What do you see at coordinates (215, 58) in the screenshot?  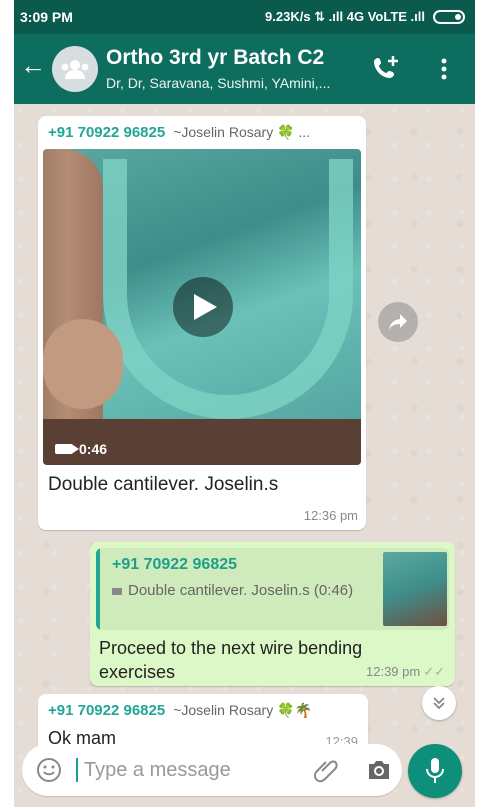 I see `chat-title: Ortho 3rd yr Batch C2` at bounding box center [215, 58].